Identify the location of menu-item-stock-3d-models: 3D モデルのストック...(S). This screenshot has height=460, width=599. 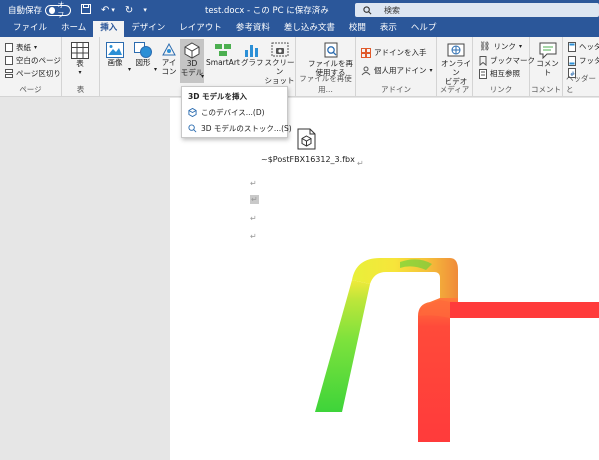
(240, 128).